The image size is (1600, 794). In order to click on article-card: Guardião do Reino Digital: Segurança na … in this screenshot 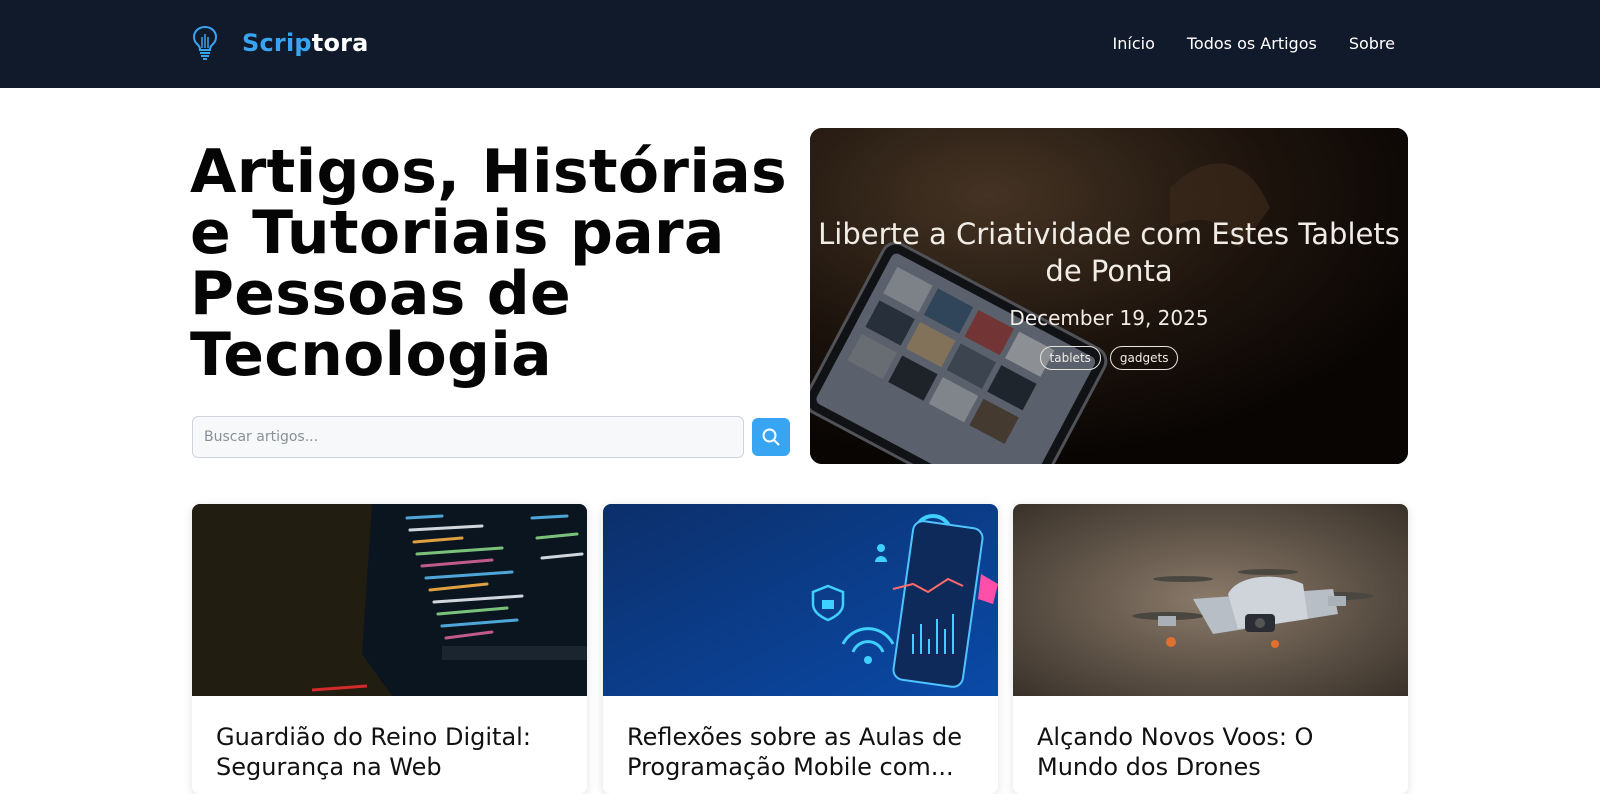, I will do `click(389, 649)`.